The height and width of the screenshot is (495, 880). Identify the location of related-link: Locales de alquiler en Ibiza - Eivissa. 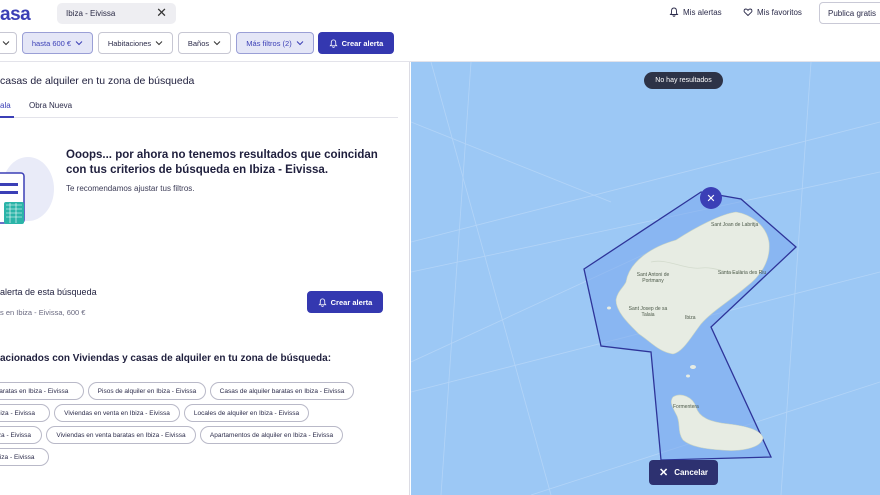
(246, 413).